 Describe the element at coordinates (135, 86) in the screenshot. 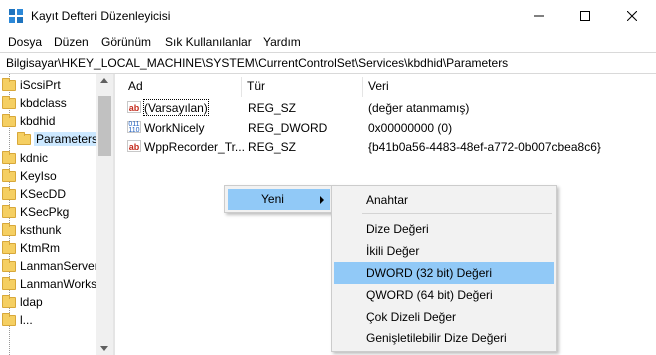

I see `column-header-name: Ad` at that location.